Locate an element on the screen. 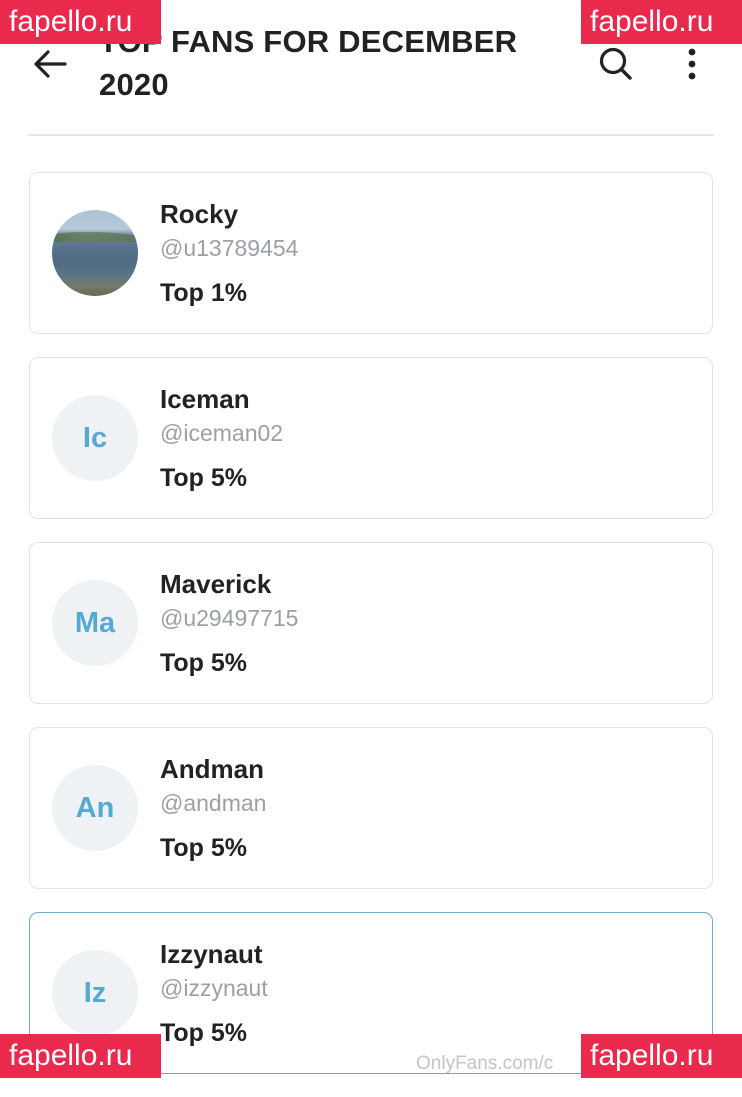 The height and width of the screenshot is (1097, 742). more-options-button is located at coordinates (692, 64).